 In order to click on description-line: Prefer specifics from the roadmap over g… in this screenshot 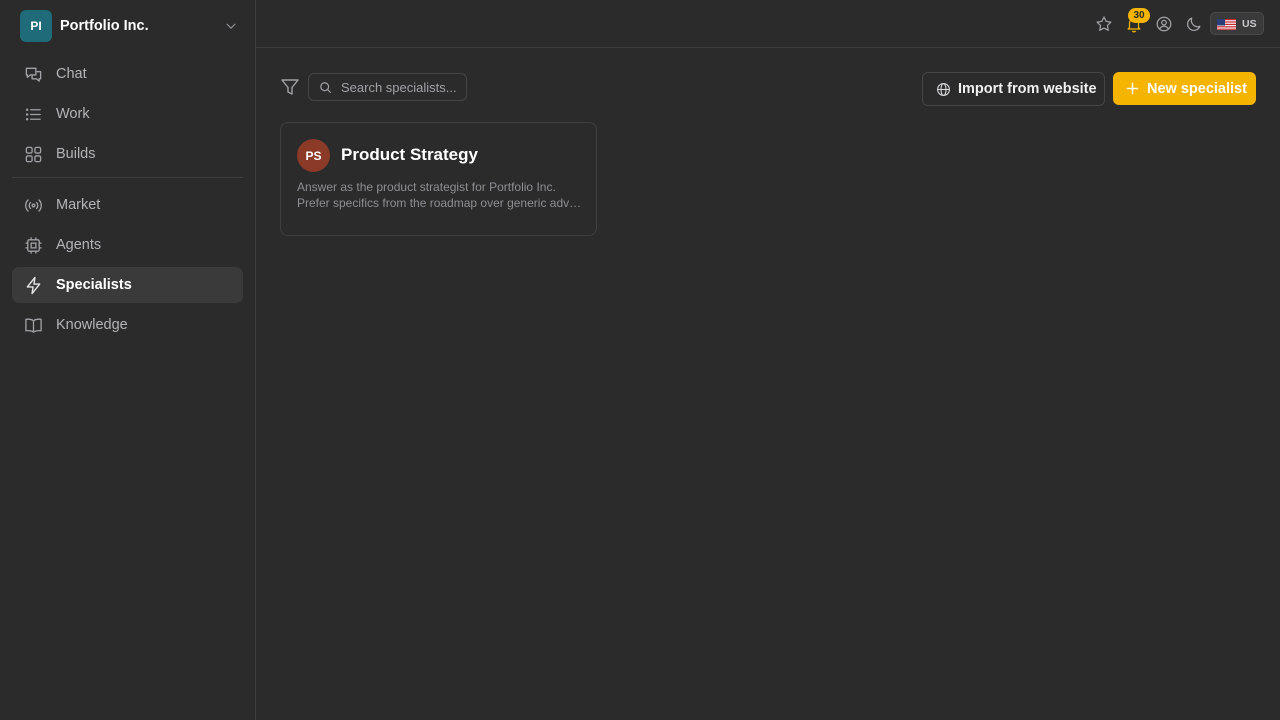, I will do `click(439, 203)`.